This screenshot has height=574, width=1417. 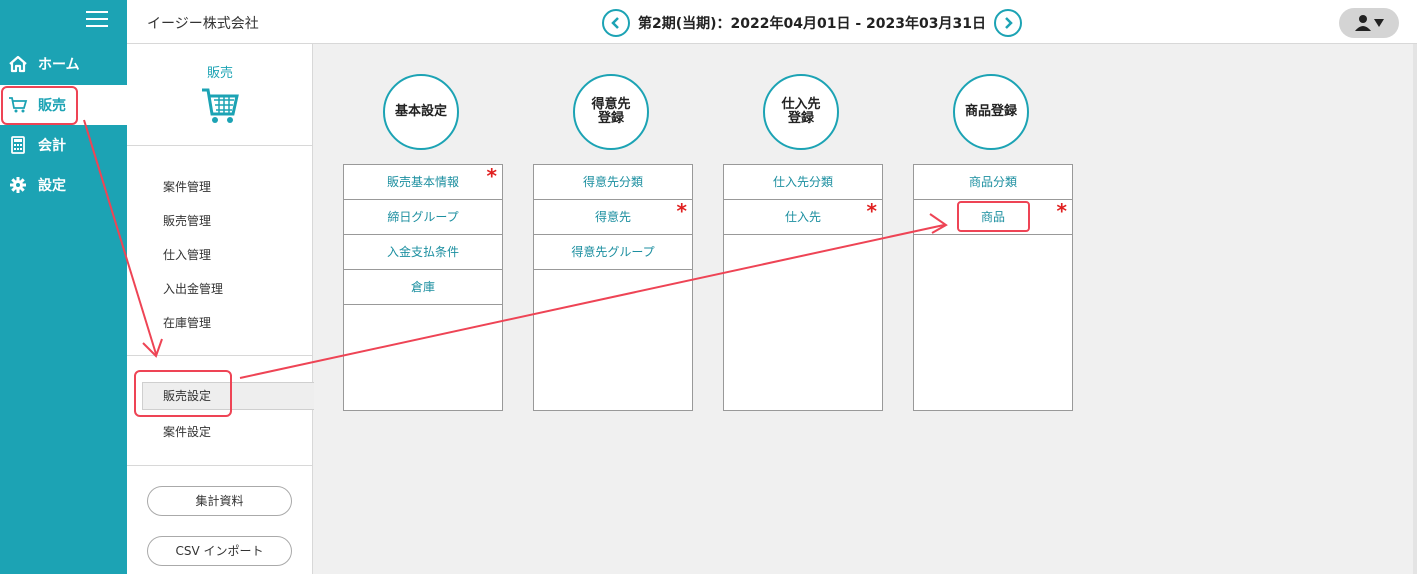 I want to click on nav-item-label: ホーム, so click(x=59, y=65).